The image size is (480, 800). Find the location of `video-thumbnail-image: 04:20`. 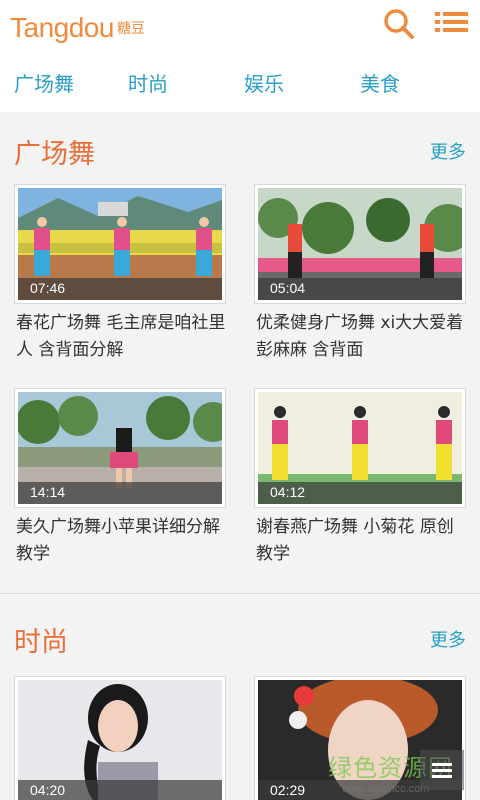

video-thumbnail-image: 04:20 is located at coordinates (120, 740).